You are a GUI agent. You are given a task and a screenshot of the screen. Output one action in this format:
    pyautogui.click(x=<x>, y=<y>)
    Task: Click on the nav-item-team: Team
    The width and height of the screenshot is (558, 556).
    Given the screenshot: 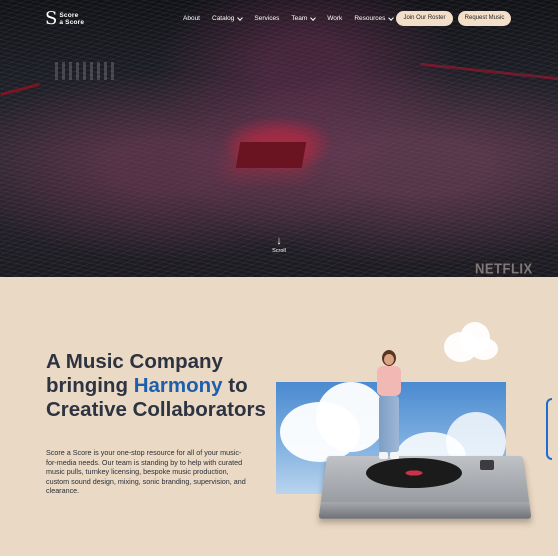 What is the action you would take?
    pyautogui.click(x=304, y=18)
    